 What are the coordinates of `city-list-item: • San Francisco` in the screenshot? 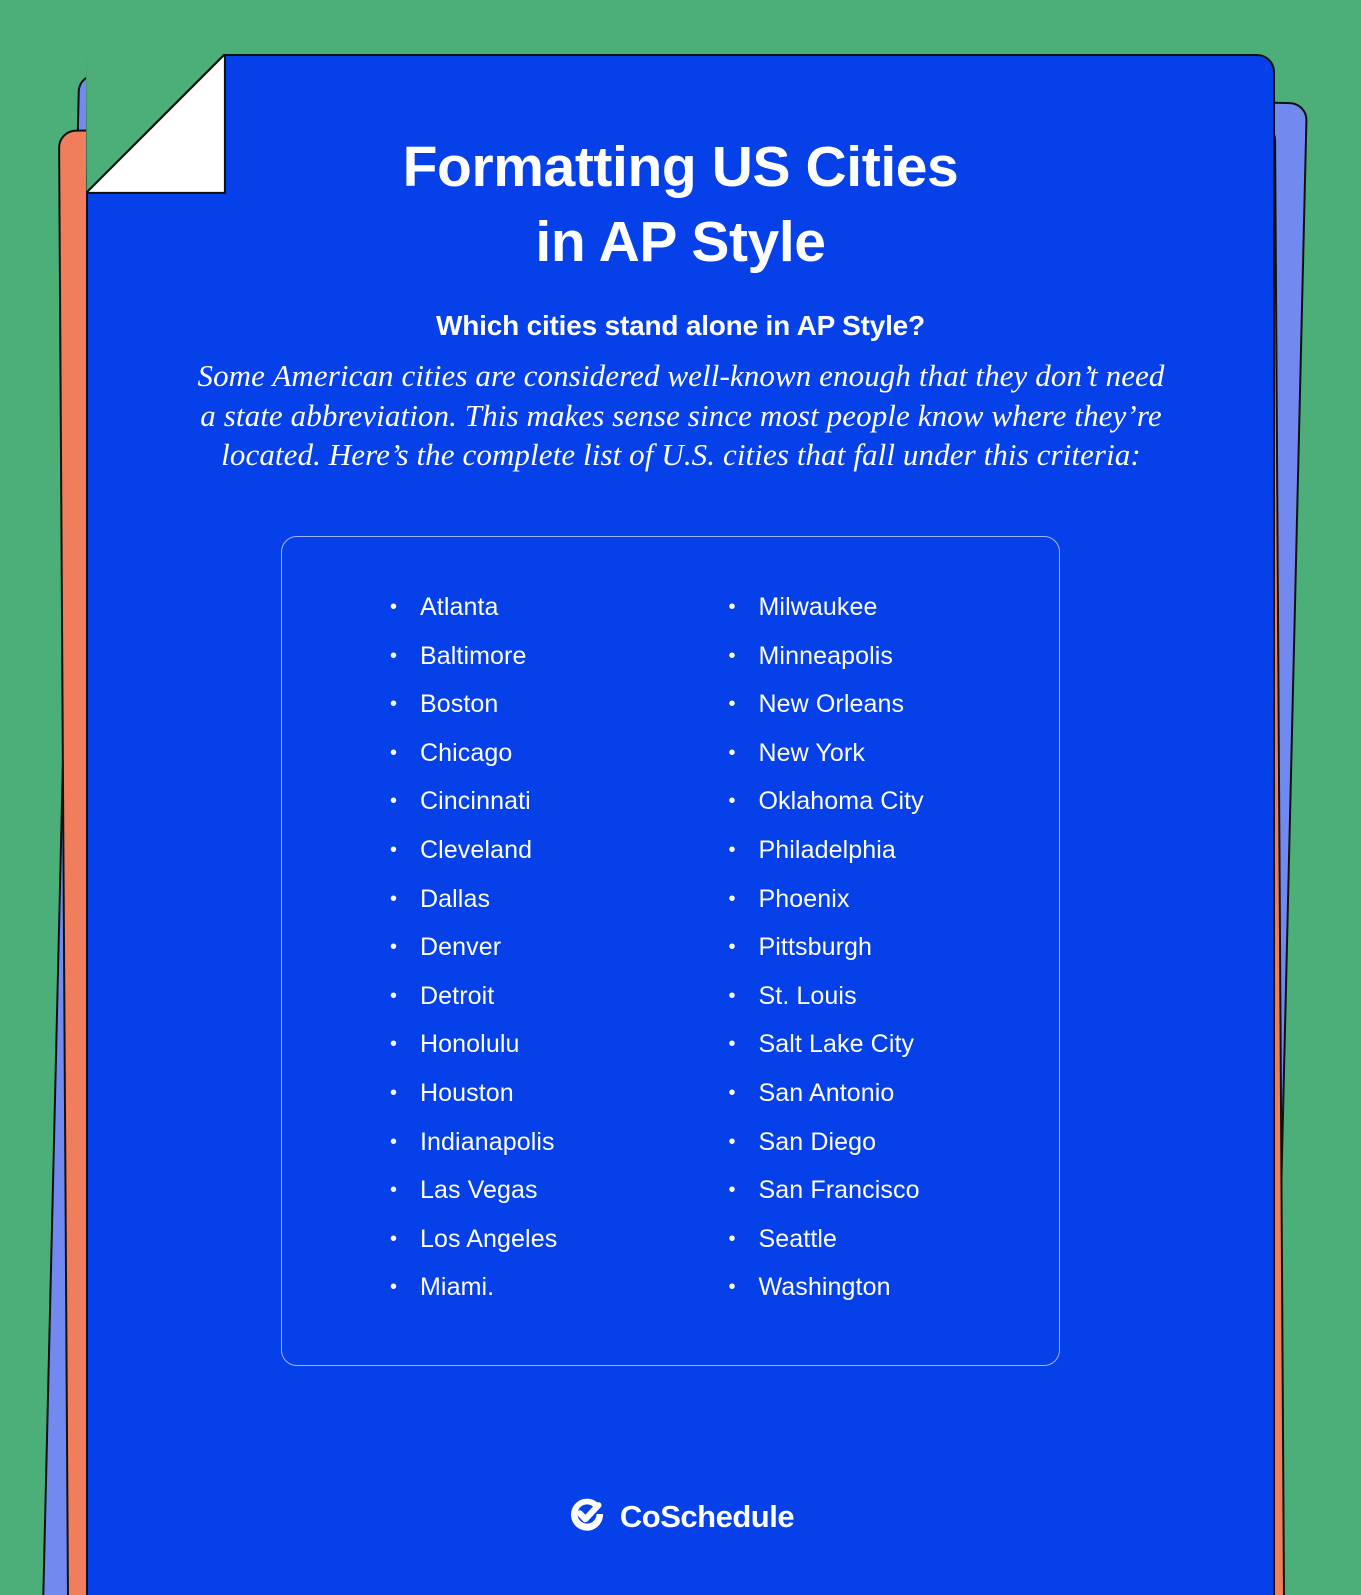 It's located at (894, 1200).